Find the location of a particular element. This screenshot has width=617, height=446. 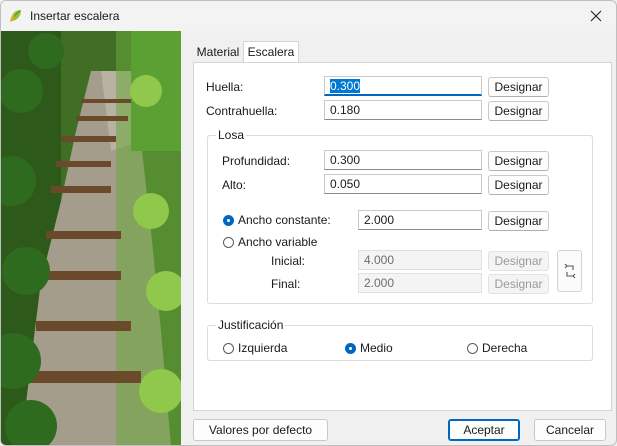

justificacion-medio-radio: Medio is located at coordinates (369, 348).